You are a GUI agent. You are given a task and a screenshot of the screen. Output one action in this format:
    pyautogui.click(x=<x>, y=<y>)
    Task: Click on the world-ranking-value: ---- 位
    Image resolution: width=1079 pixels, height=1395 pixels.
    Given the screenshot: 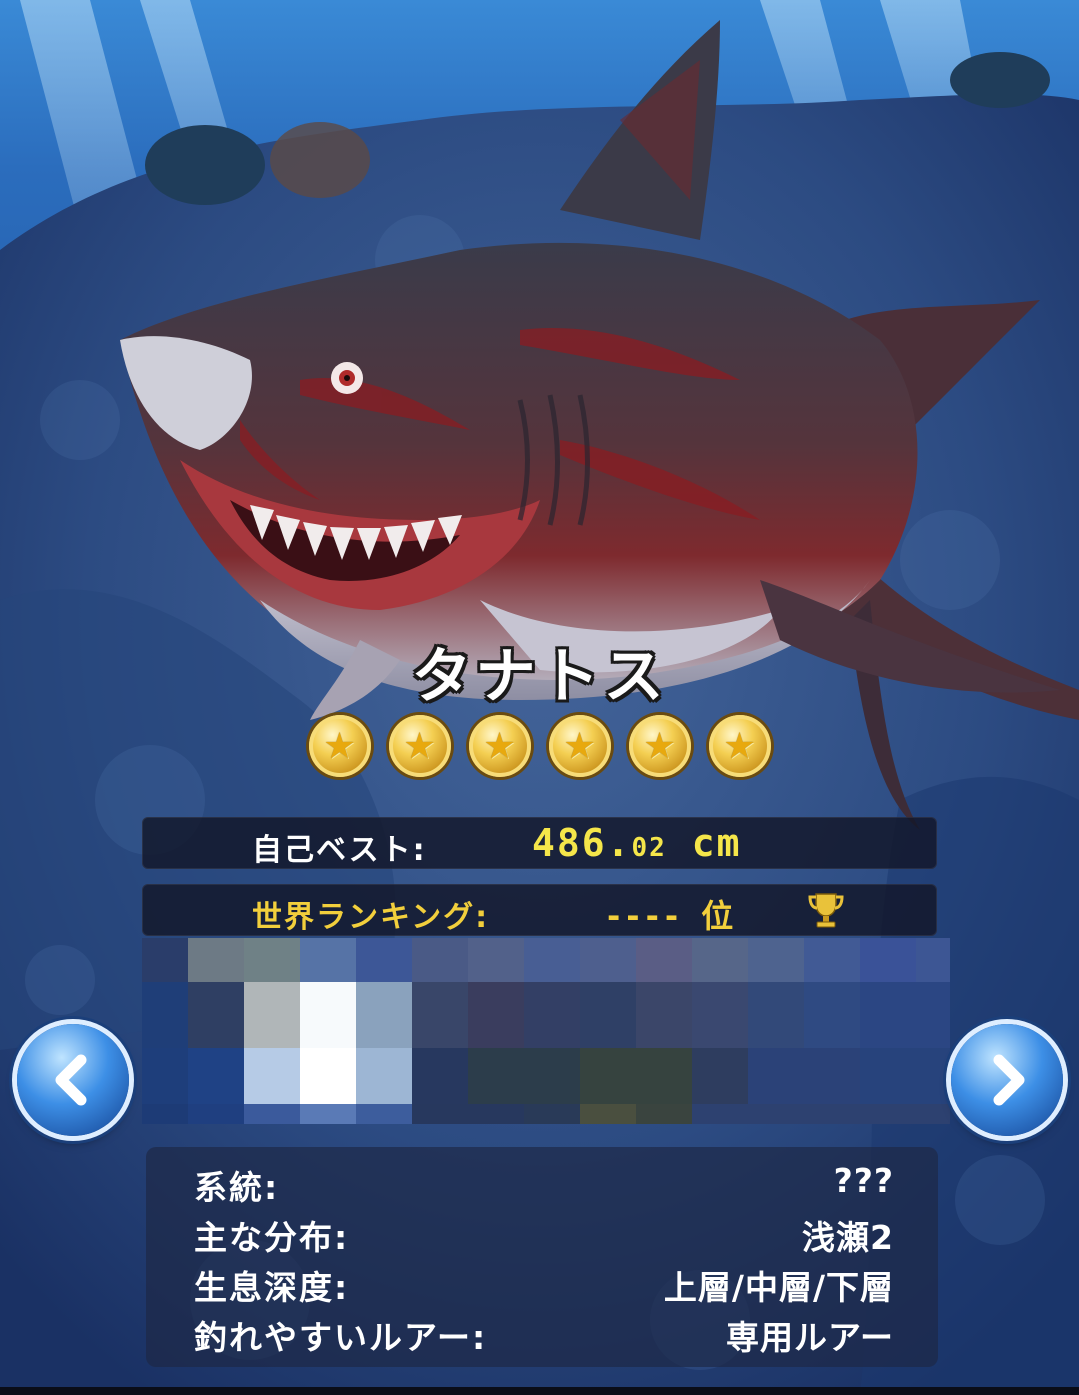 What is the action you would take?
    pyautogui.click(x=673, y=914)
    